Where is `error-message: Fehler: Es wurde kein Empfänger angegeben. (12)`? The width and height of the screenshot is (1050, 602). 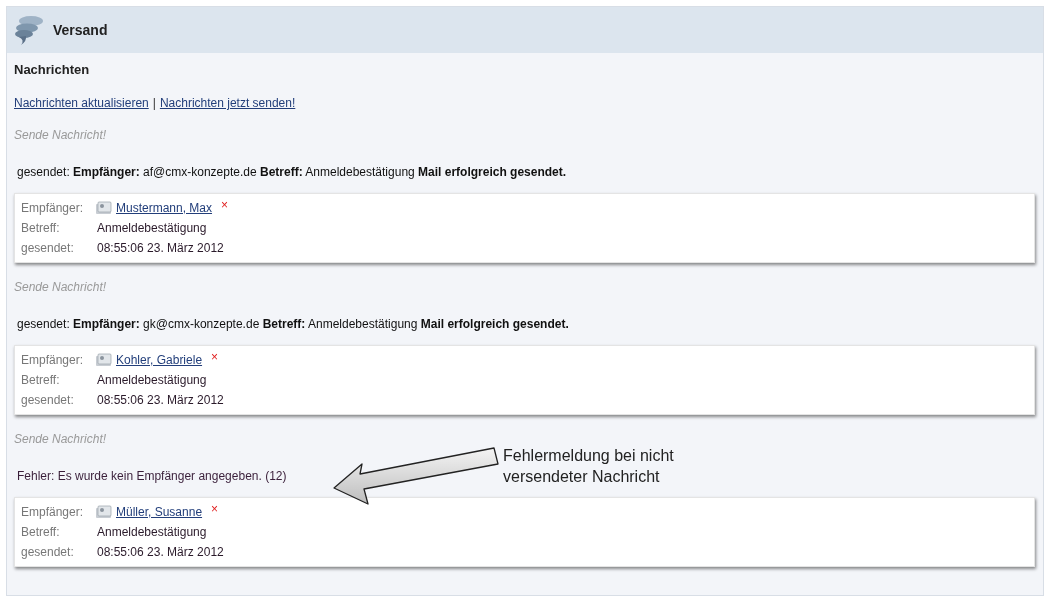 error-message: Fehler: Es wurde kein Empfänger angegeben. (12) is located at coordinates (151, 477).